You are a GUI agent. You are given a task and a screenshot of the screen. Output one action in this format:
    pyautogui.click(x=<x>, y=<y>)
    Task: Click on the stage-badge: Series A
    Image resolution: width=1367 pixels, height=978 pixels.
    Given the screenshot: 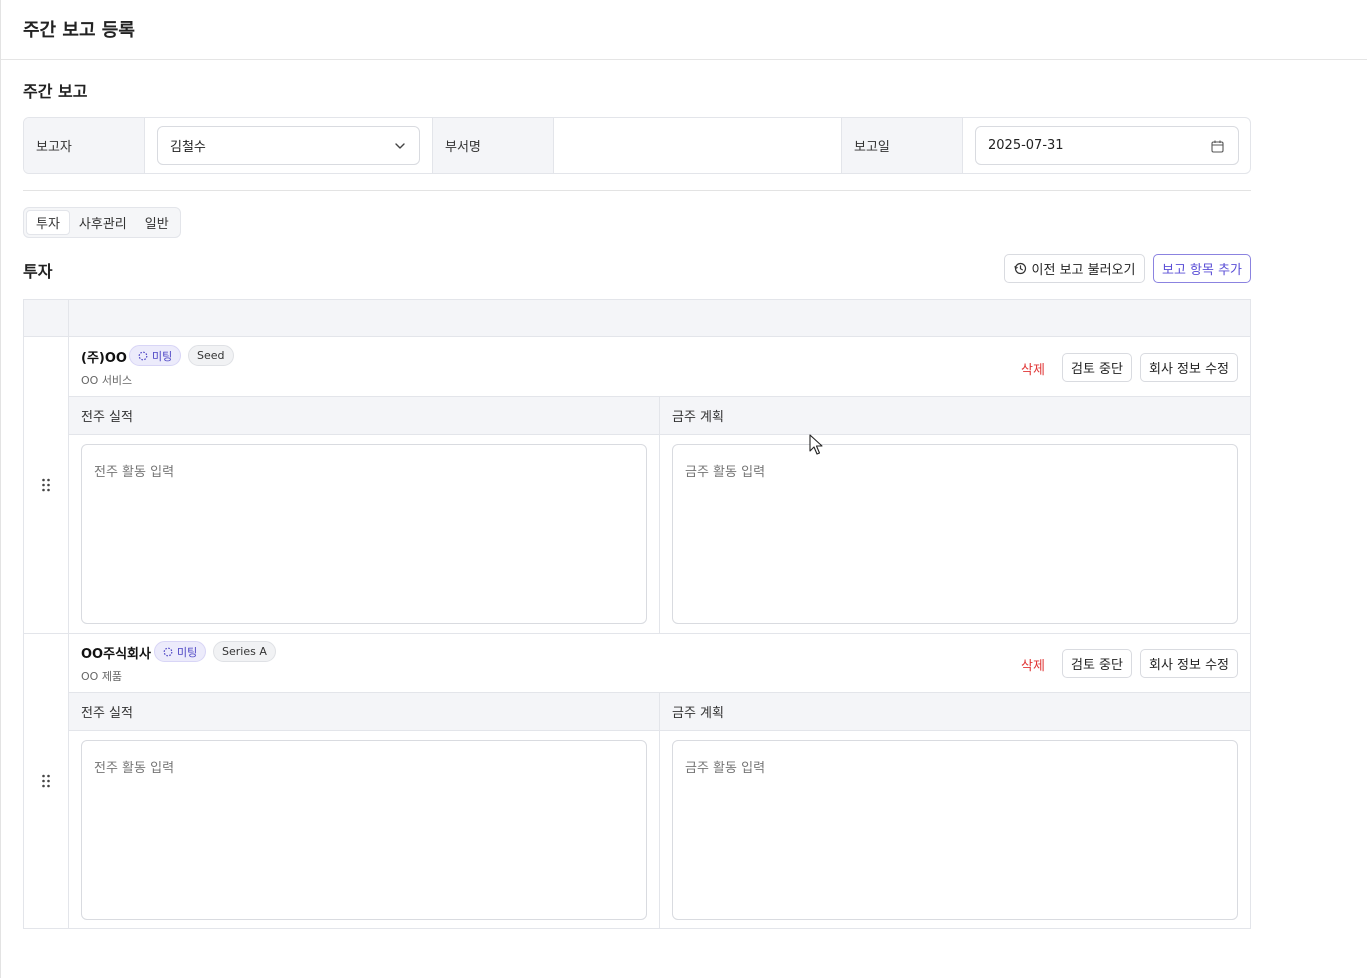 What is the action you would take?
    pyautogui.click(x=244, y=651)
    